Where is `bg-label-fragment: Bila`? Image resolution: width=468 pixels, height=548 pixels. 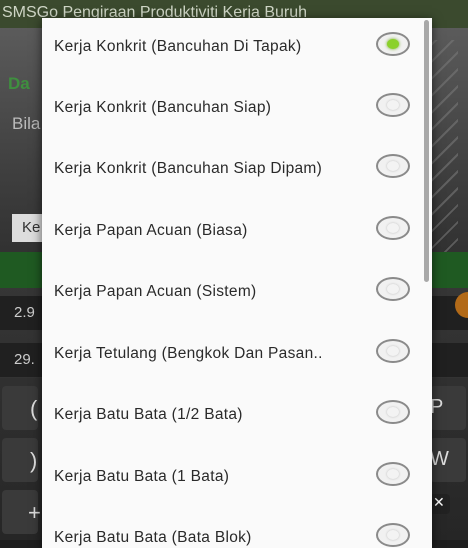
bg-label-fragment: Bila is located at coordinates (26, 123).